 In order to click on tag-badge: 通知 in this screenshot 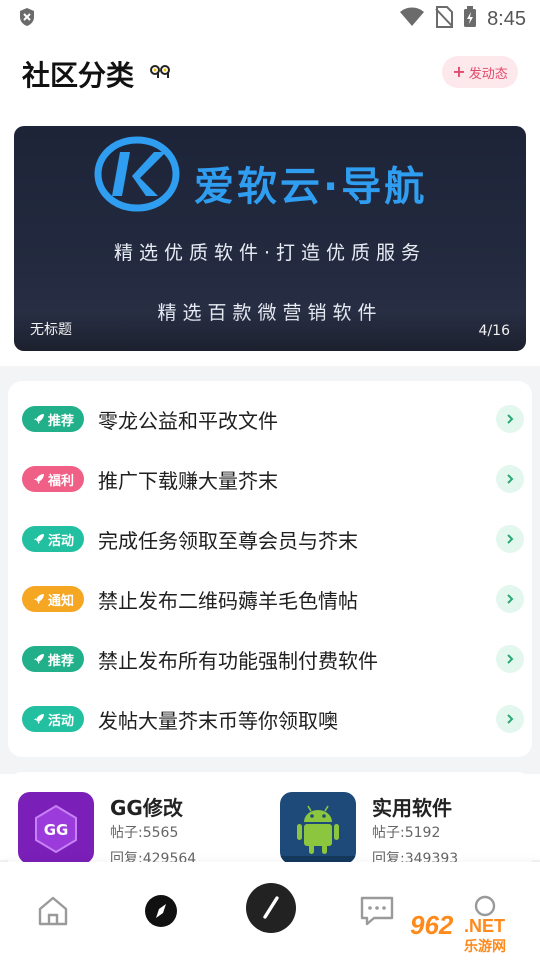, I will do `click(53, 599)`.